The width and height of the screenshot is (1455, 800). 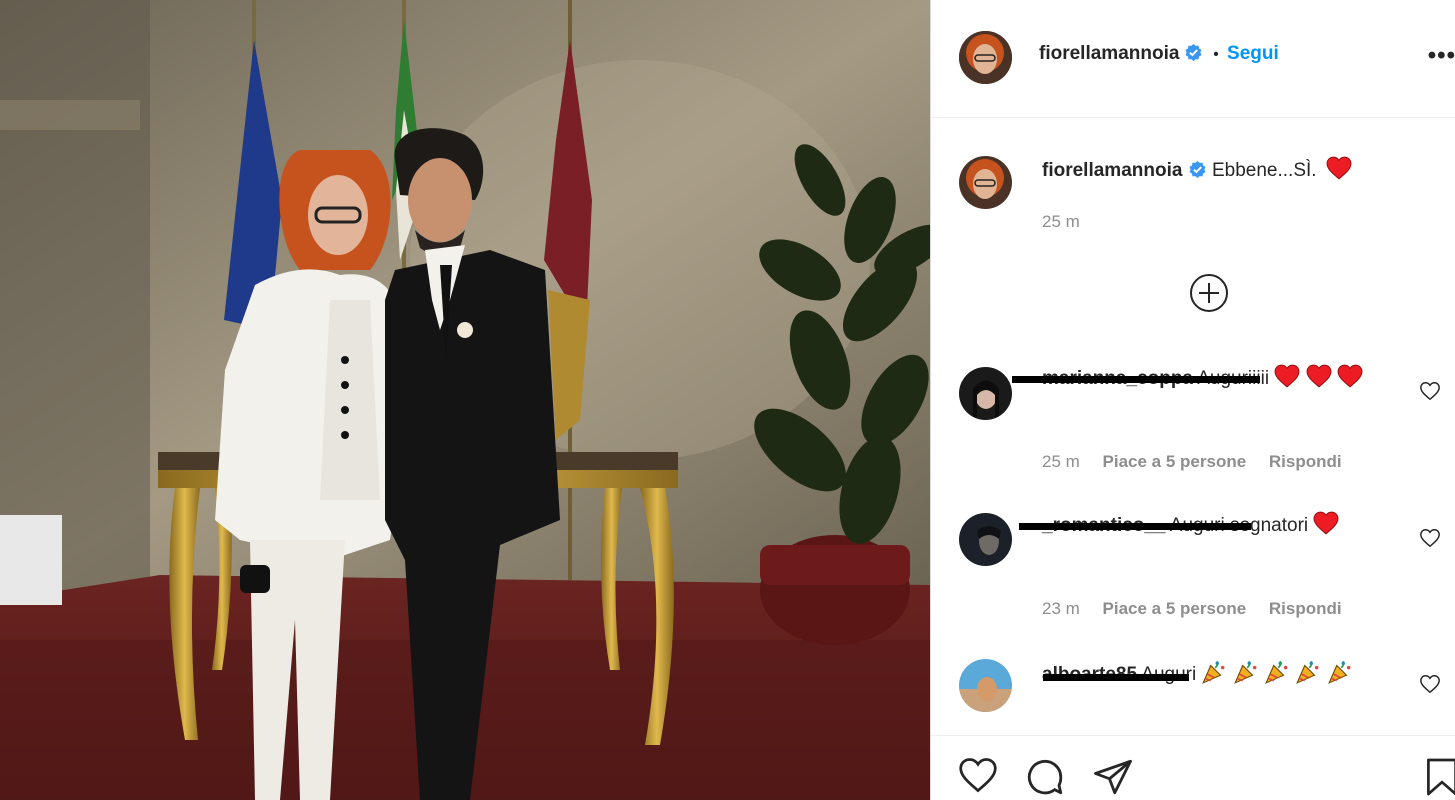 I want to click on caption-meta: 25 m, so click(x=1070, y=222).